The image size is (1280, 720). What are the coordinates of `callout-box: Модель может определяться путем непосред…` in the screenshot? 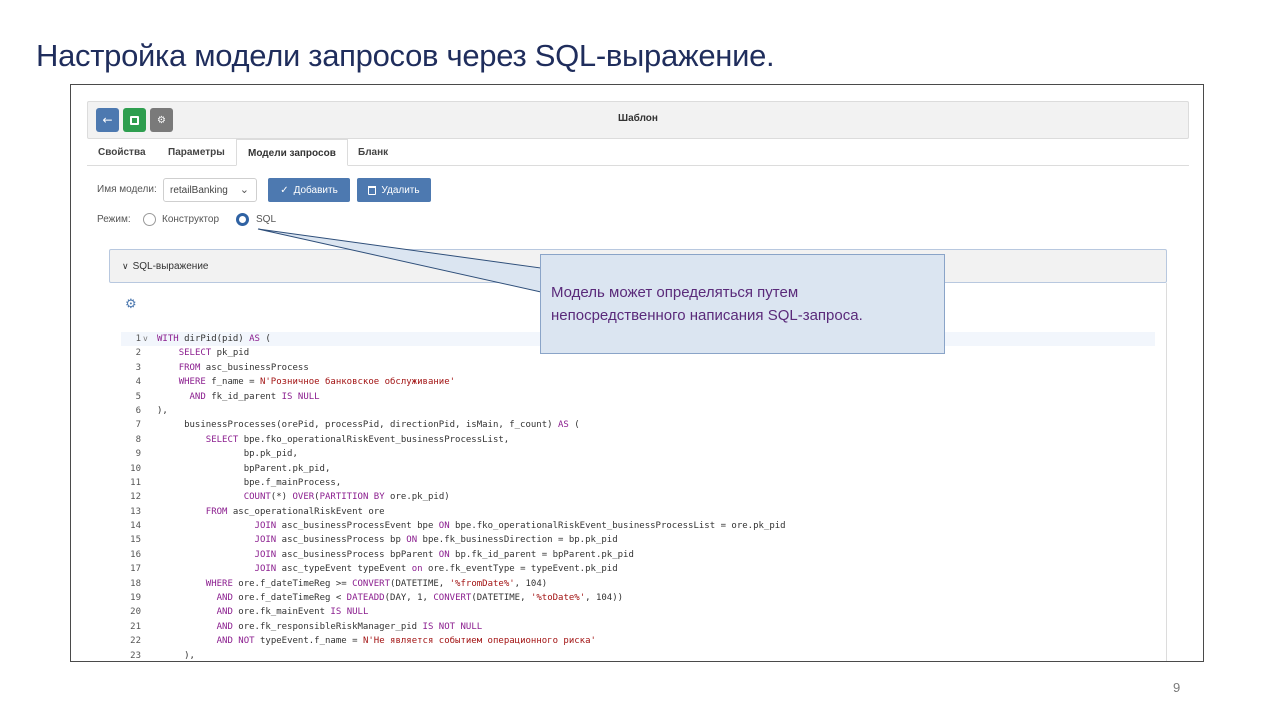 It's located at (742, 304).